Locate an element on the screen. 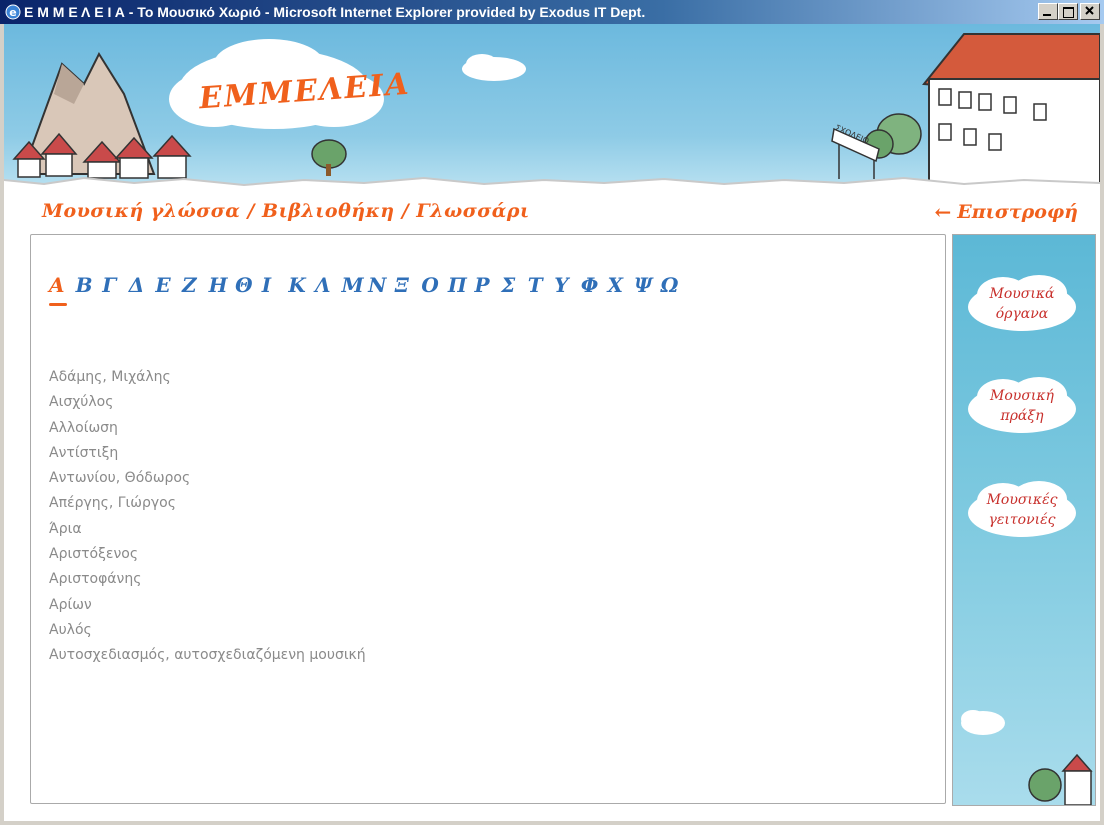  letter-link: Γ is located at coordinates (115, 285).